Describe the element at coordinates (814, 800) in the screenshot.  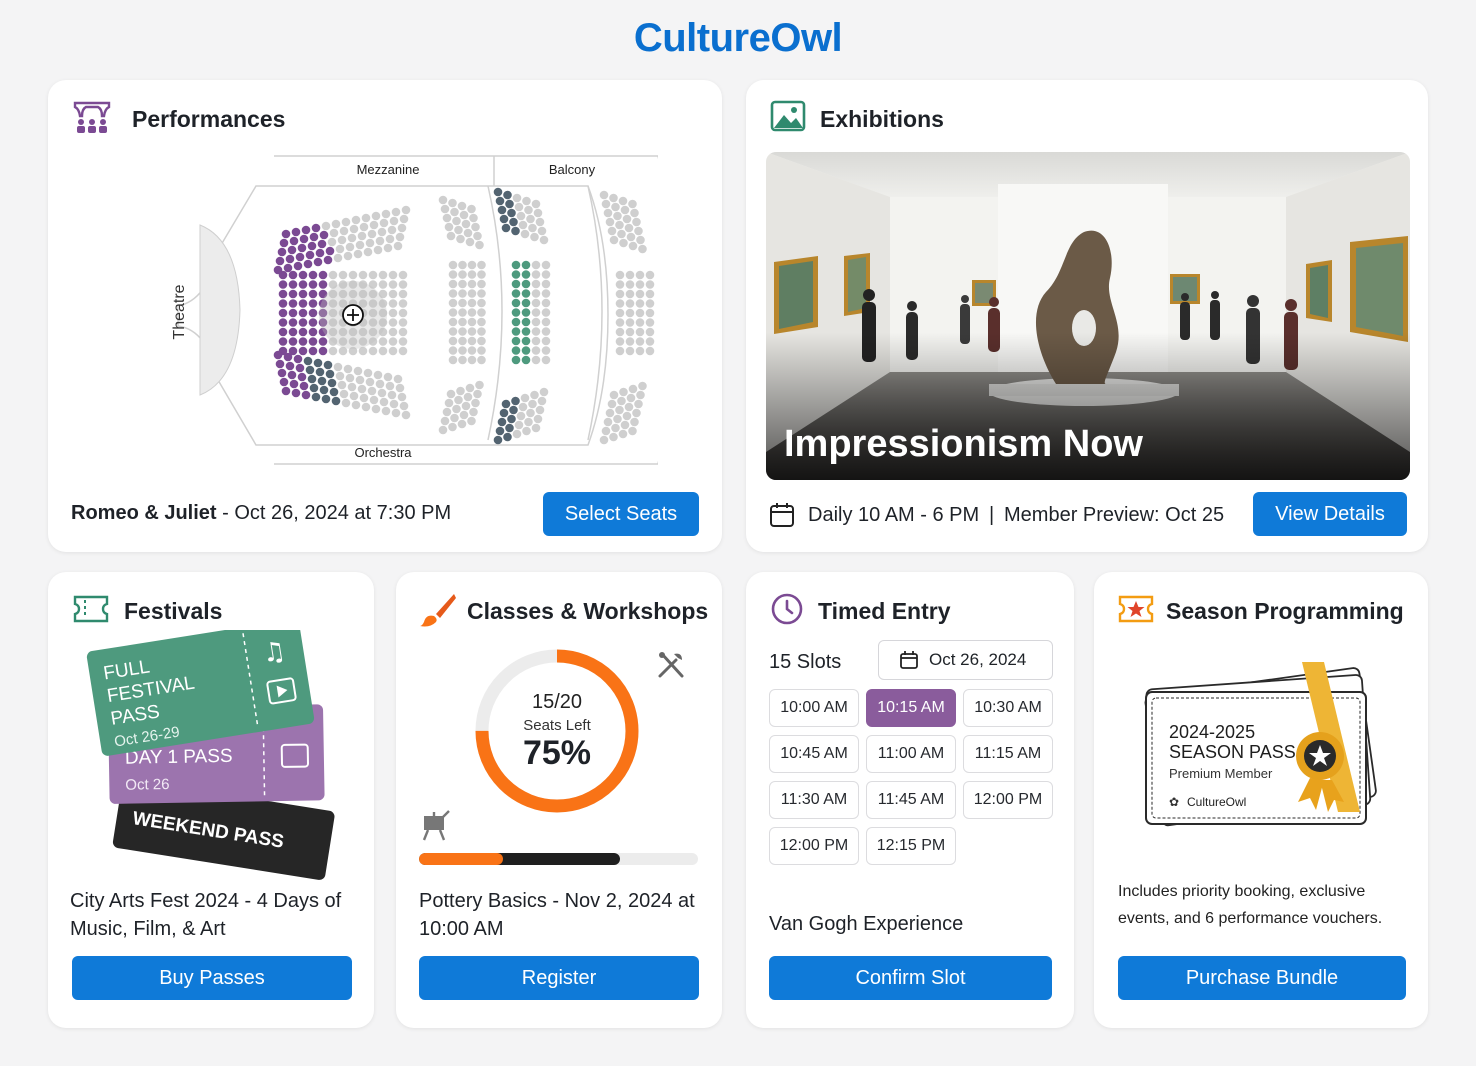
I see `time-slot: 11:30 AM` at that location.